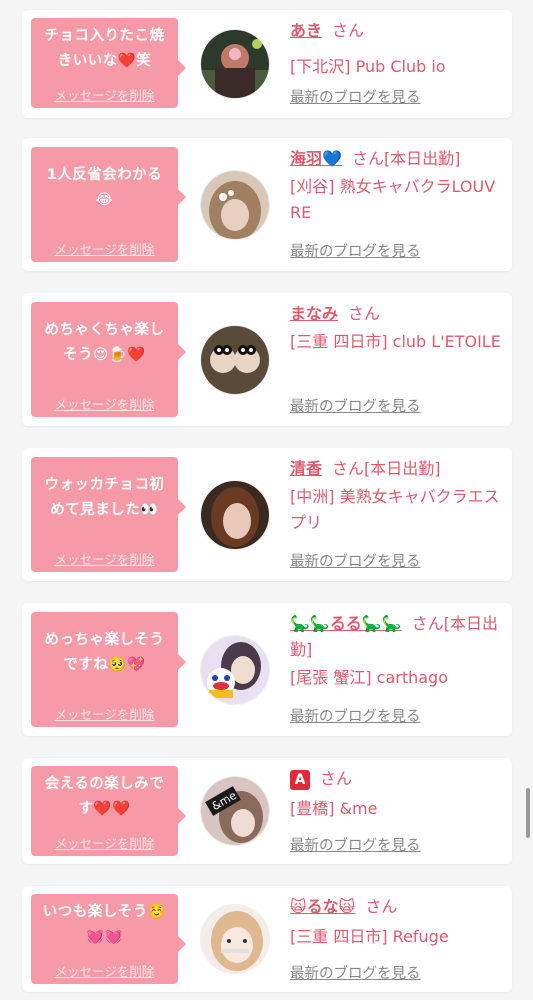  Describe the element at coordinates (396, 49) in the screenshot. I see `user-info: あき さん [下北沢] Pub Club io` at that location.